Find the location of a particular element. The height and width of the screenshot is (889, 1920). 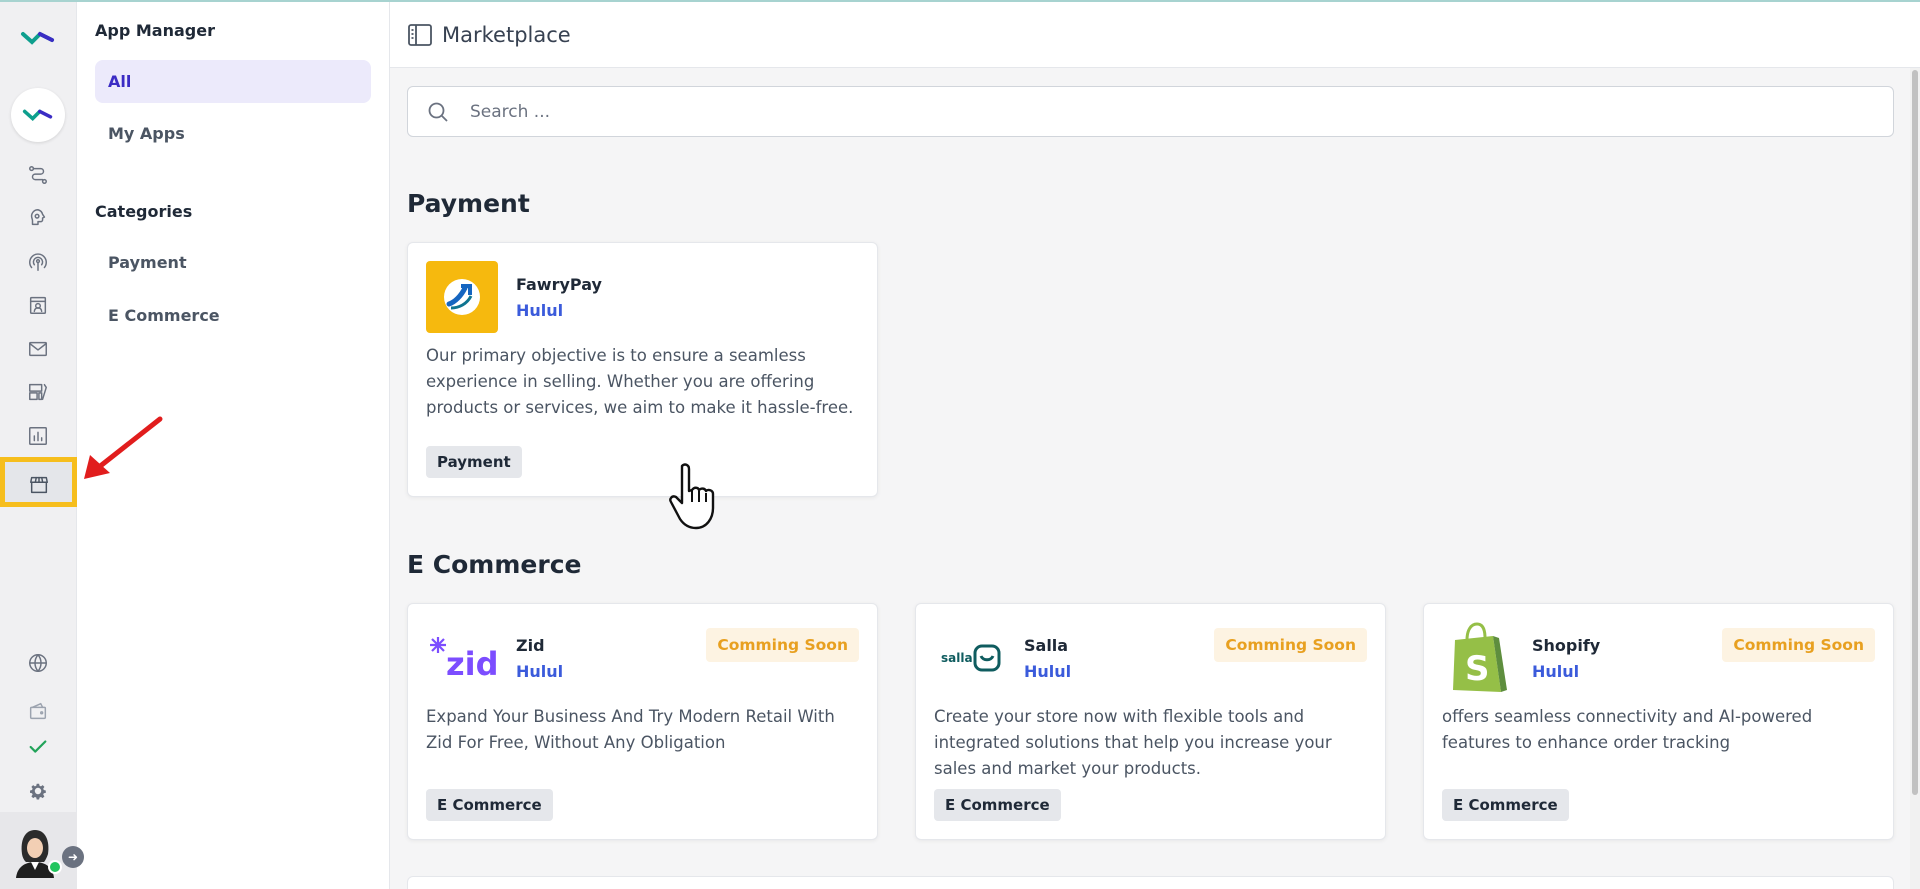

page-title: Marketplace is located at coordinates (506, 34).